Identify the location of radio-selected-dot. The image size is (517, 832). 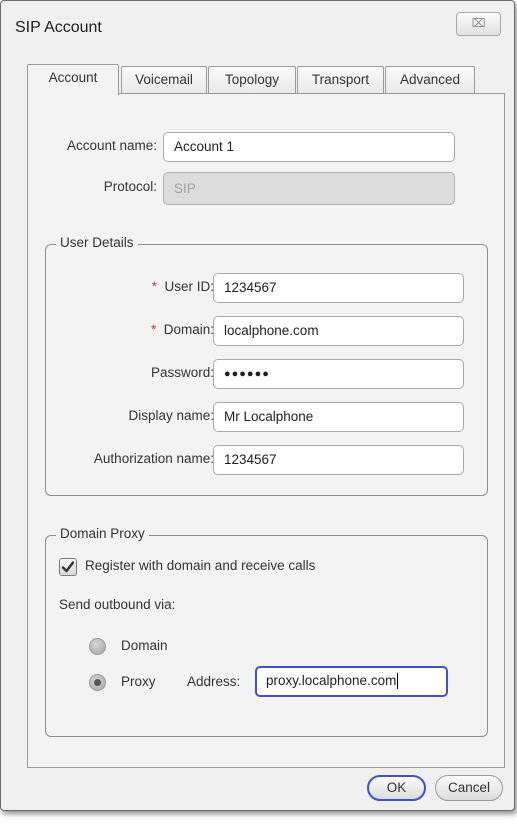
(97, 682).